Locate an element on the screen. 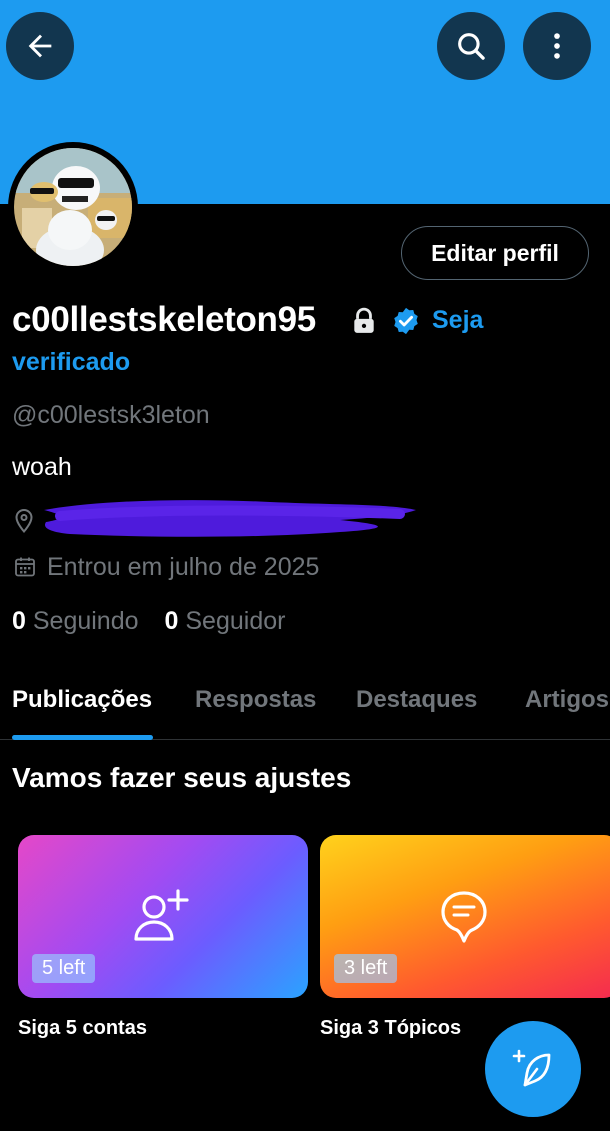 The height and width of the screenshot is (1131, 610). remaining-badge: 5 left is located at coordinates (64, 968).